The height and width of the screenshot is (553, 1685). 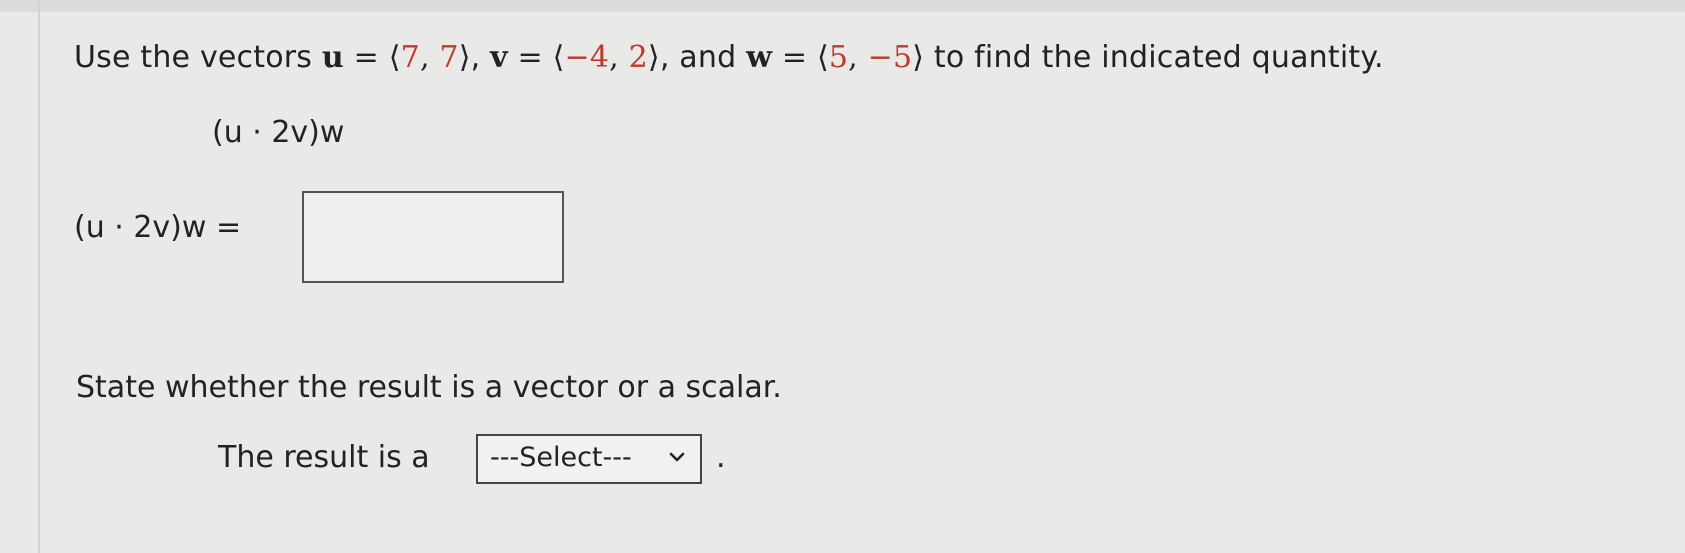 What do you see at coordinates (1158, 57) in the screenshot?
I see `prompt-tail: to find the indicated quantity.` at bounding box center [1158, 57].